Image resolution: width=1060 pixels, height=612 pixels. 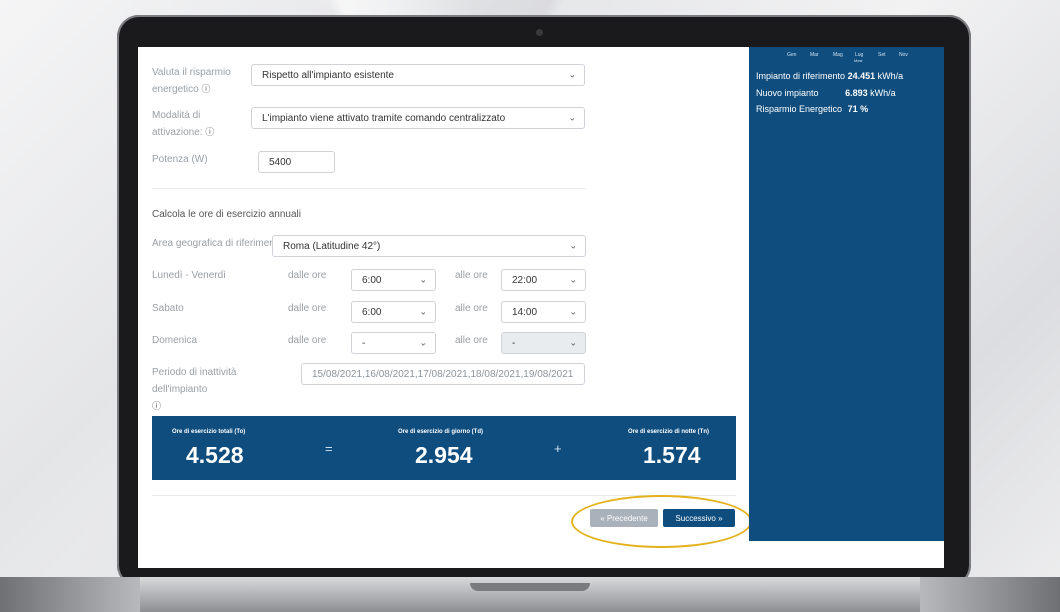 What do you see at coordinates (393, 280) in the screenshot?
I see `weekdays-from-select: 6:00 ⌄` at bounding box center [393, 280].